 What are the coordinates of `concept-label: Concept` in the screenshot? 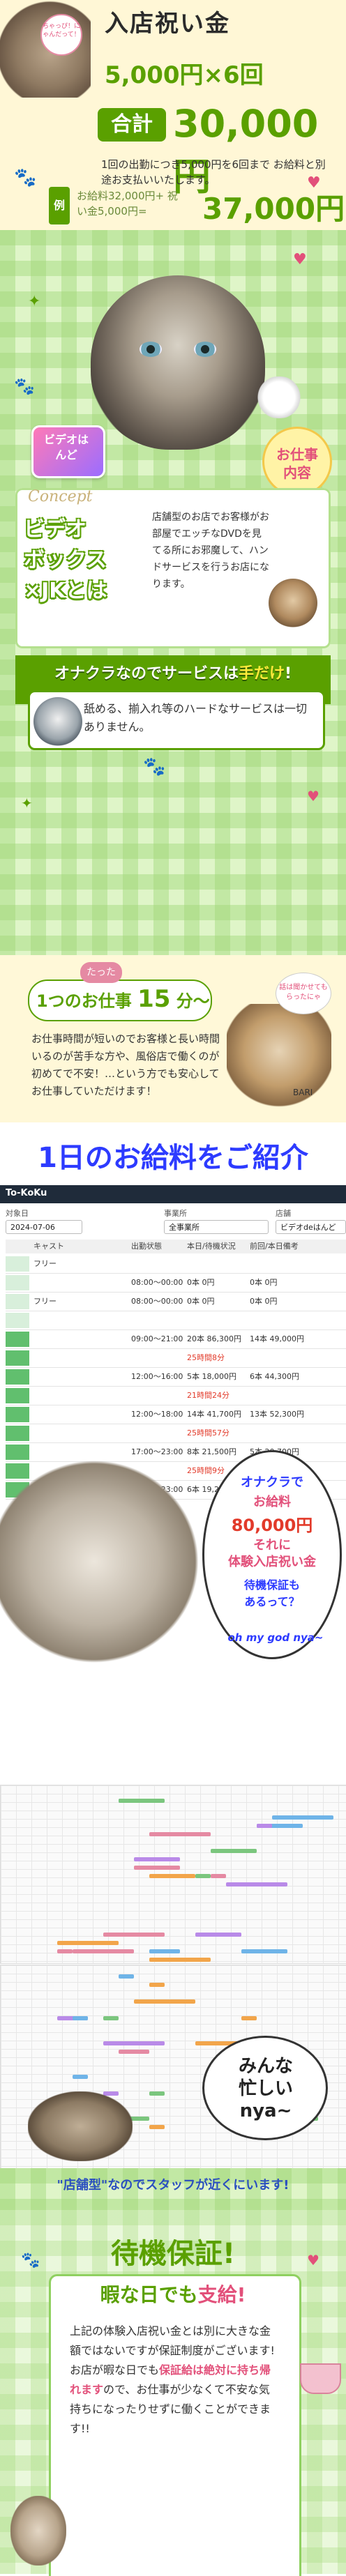 It's located at (60, 496).